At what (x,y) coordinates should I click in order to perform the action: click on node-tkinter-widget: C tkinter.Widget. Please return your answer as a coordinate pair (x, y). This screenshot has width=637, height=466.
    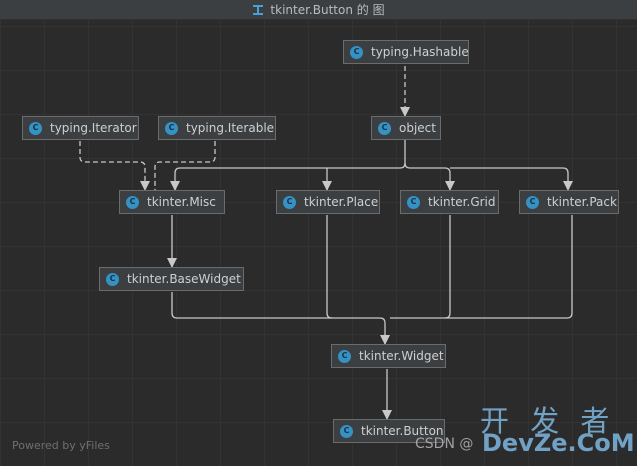
    Looking at the image, I should click on (388, 356).